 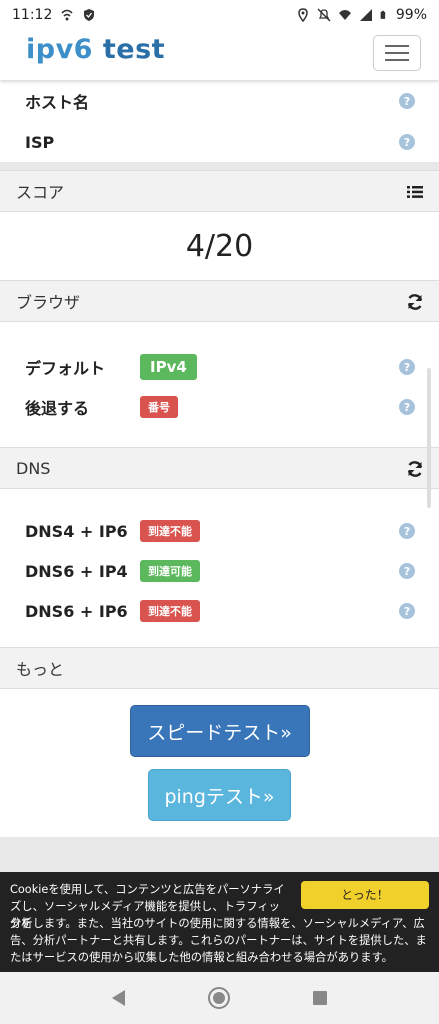 I want to click on more-section-title: もっと, so click(x=40, y=669).